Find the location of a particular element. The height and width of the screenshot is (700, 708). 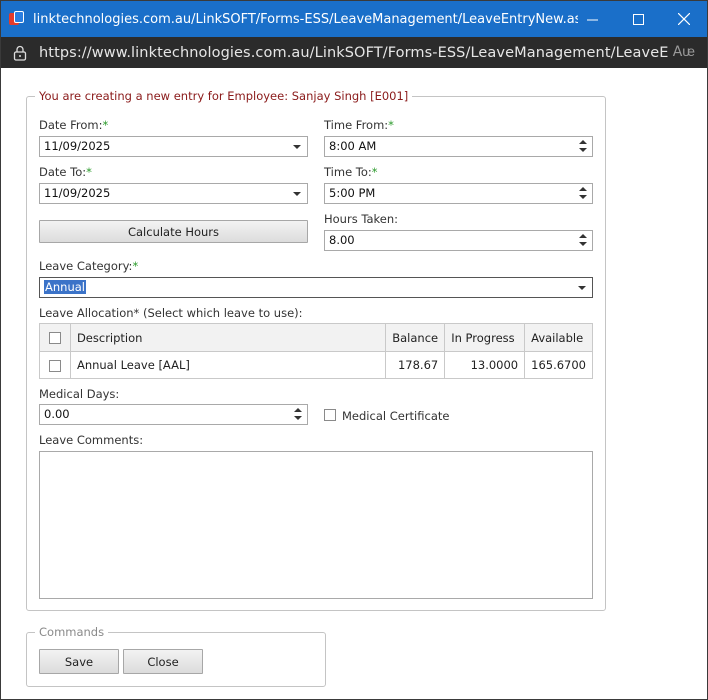

date-to-label: Date To:* is located at coordinates (65, 172).